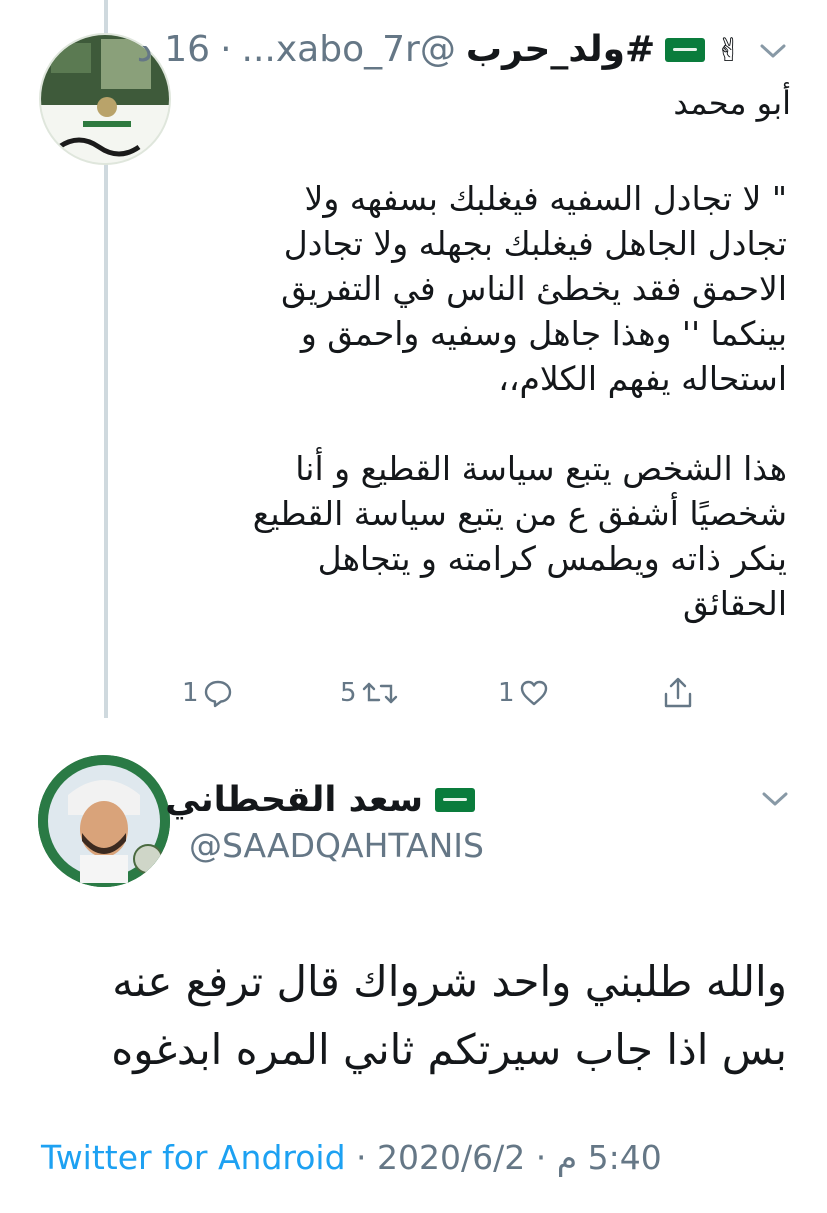 The width and height of the screenshot is (827, 1213). What do you see at coordinates (193, 1157) in the screenshot?
I see `tweet-source-link: Twitter for Android` at bounding box center [193, 1157].